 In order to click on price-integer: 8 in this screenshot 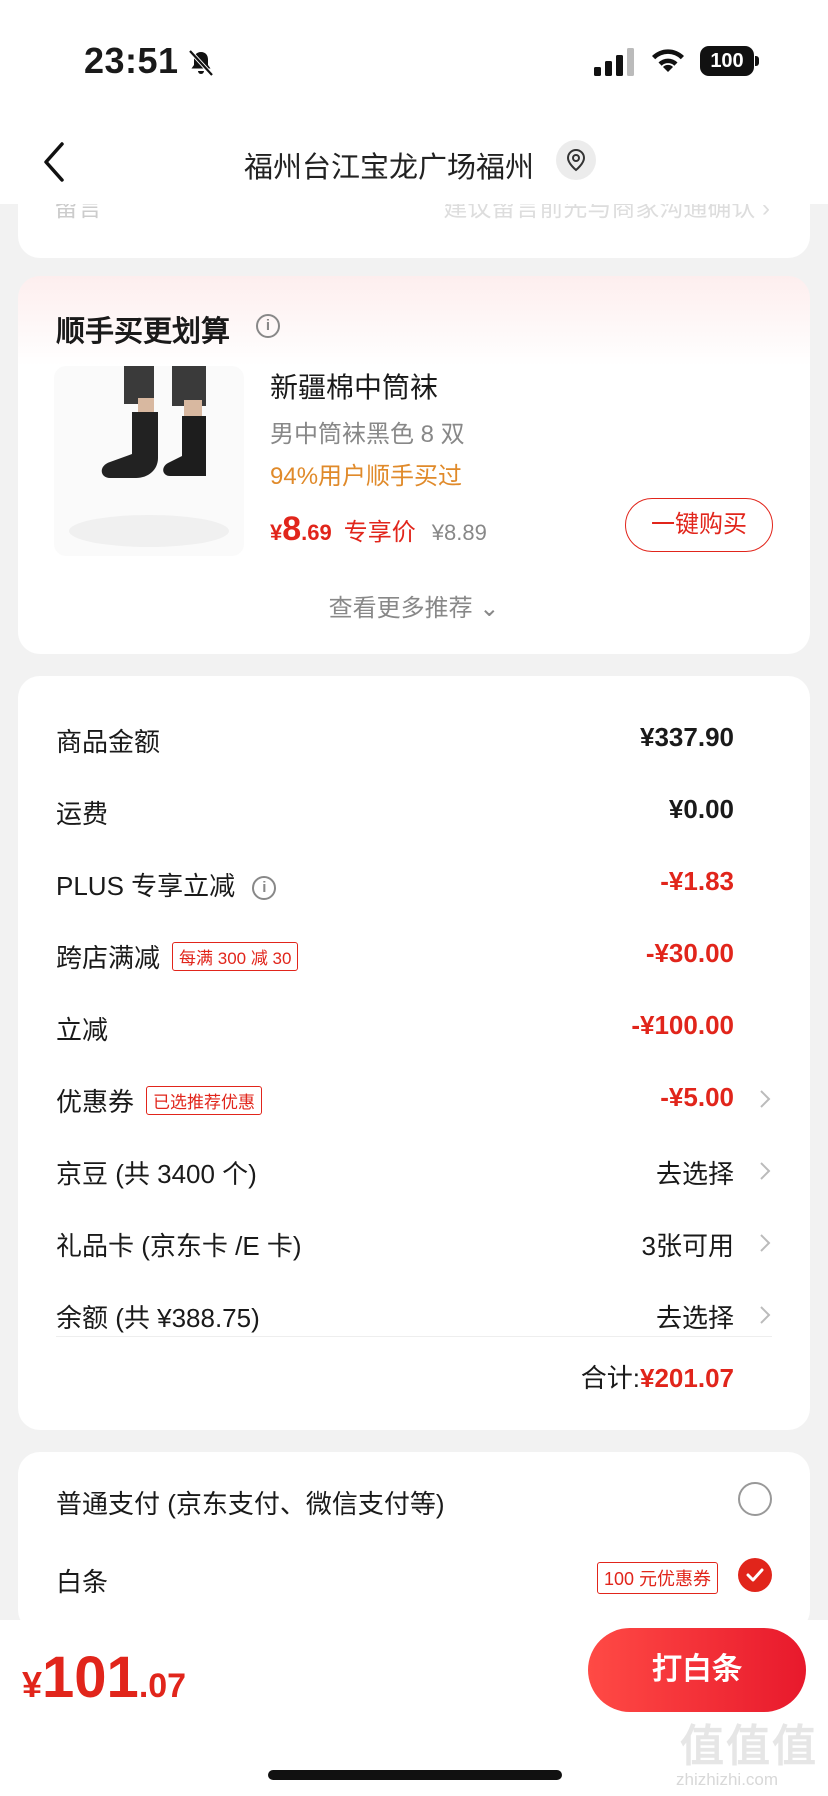, I will do `click(292, 529)`.